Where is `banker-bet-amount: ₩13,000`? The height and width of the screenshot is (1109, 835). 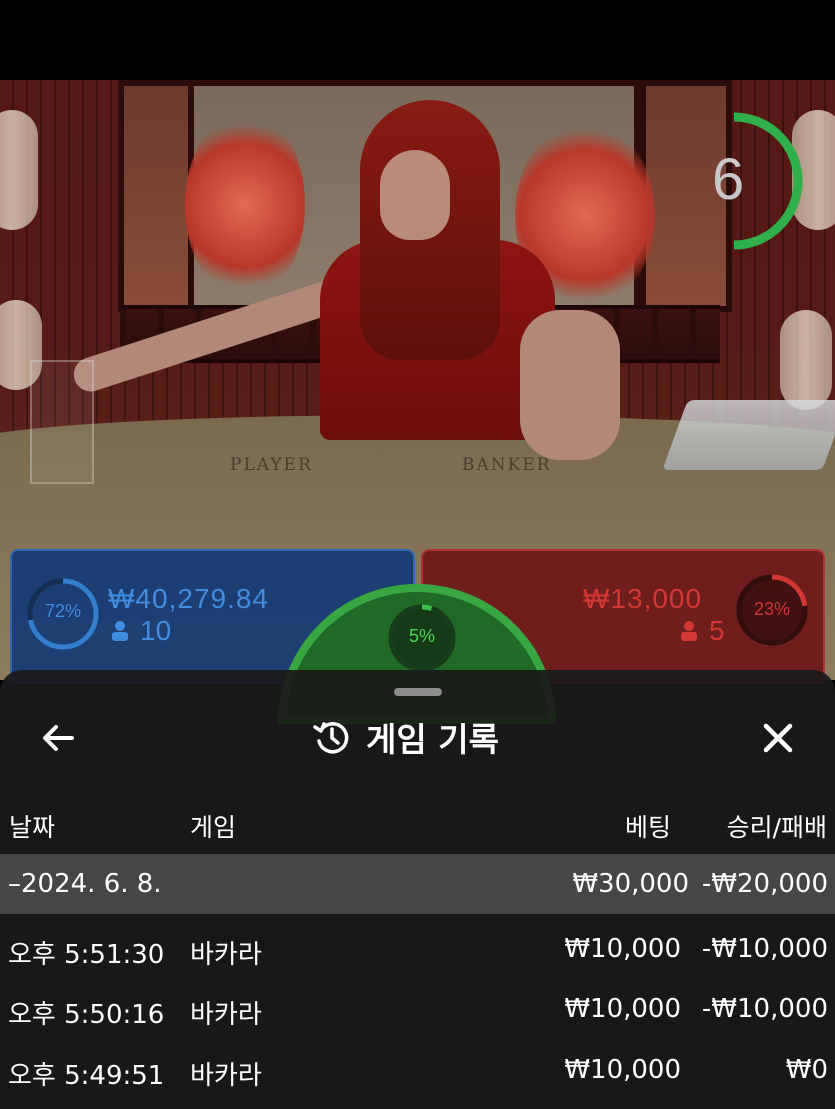 banker-bet-amount: ₩13,000 is located at coordinates (643, 598).